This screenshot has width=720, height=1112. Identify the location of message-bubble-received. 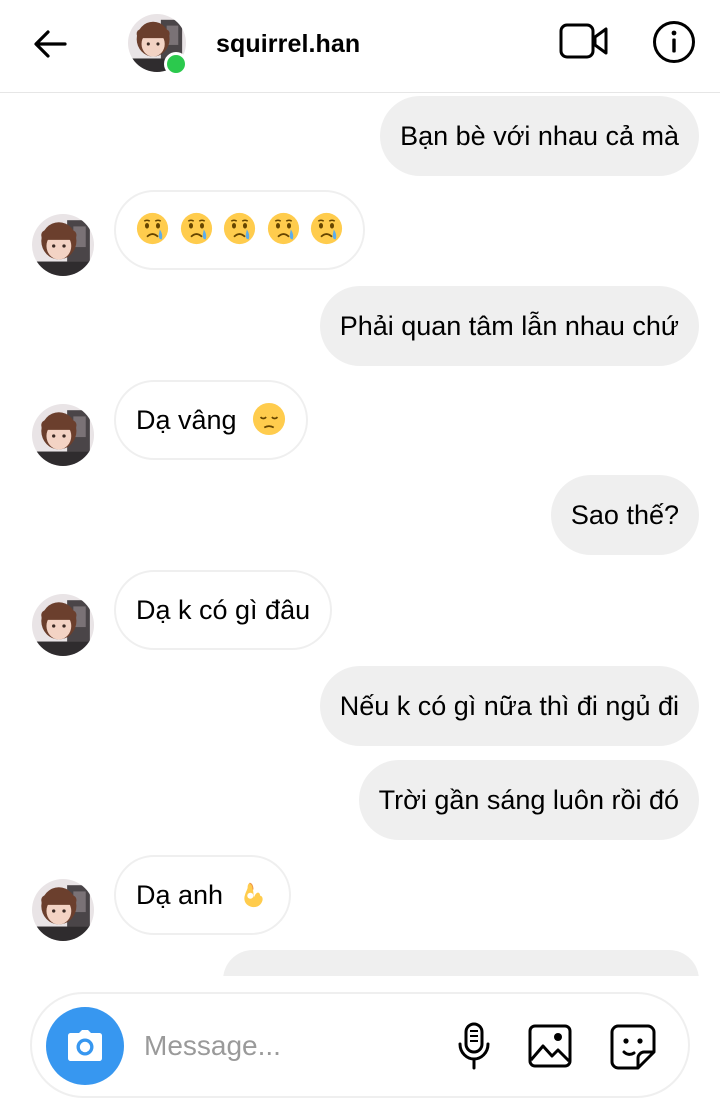
(240, 230).